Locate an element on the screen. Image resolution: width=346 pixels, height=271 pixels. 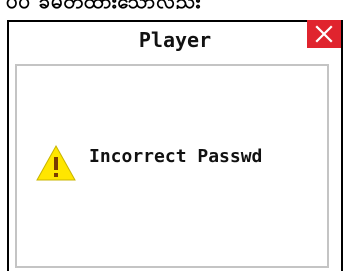
error-message: Incorrect Passwd is located at coordinates (176, 156).